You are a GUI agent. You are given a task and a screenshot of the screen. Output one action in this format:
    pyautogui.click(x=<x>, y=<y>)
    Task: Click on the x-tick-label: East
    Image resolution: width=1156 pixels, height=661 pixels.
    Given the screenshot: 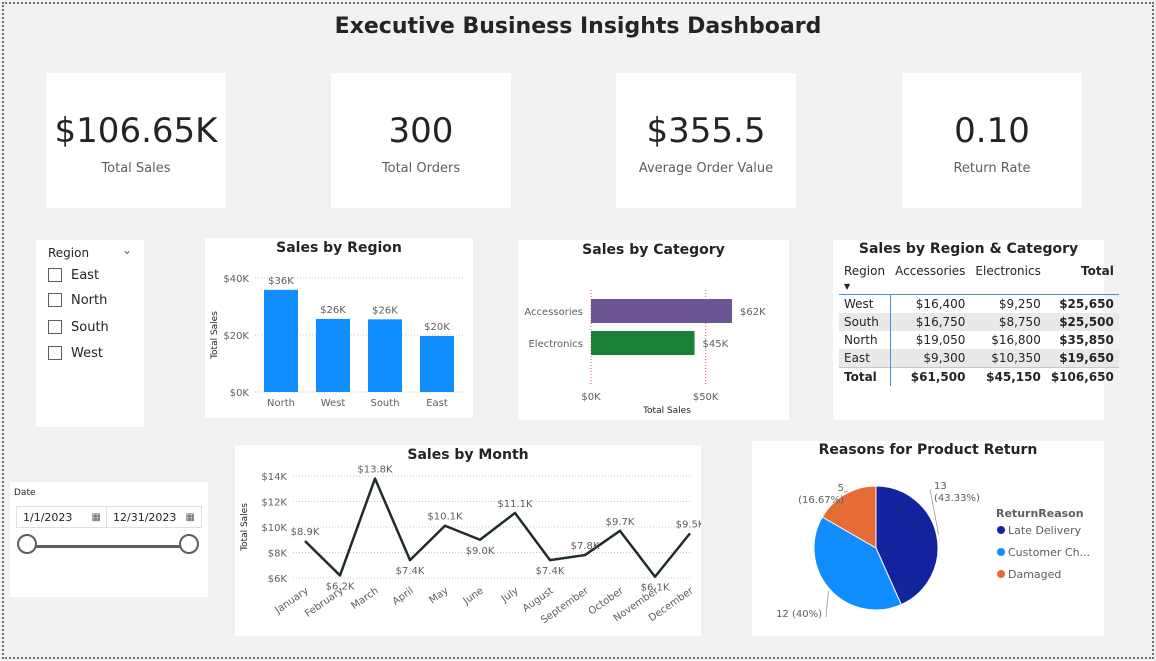 What is the action you would take?
    pyautogui.click(x=437, y=403)
    